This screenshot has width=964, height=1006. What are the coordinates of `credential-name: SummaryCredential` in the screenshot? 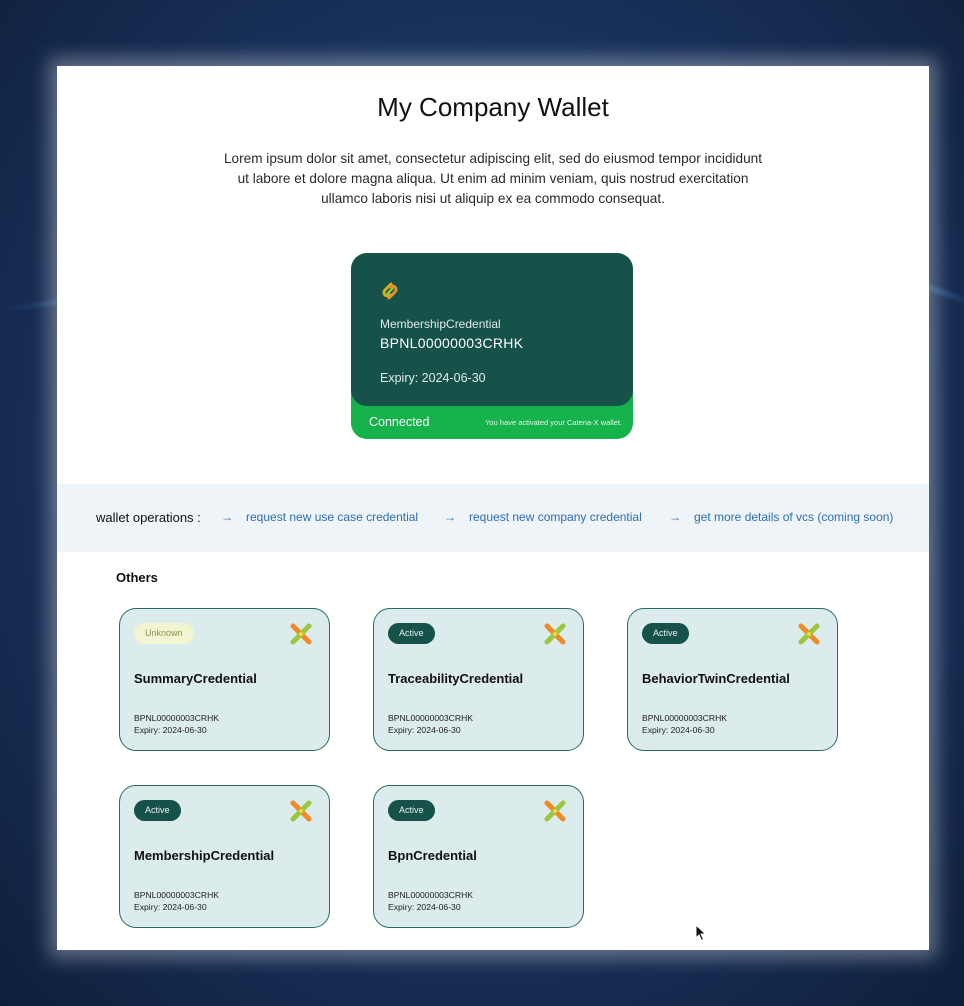 It's located at (195, 678).